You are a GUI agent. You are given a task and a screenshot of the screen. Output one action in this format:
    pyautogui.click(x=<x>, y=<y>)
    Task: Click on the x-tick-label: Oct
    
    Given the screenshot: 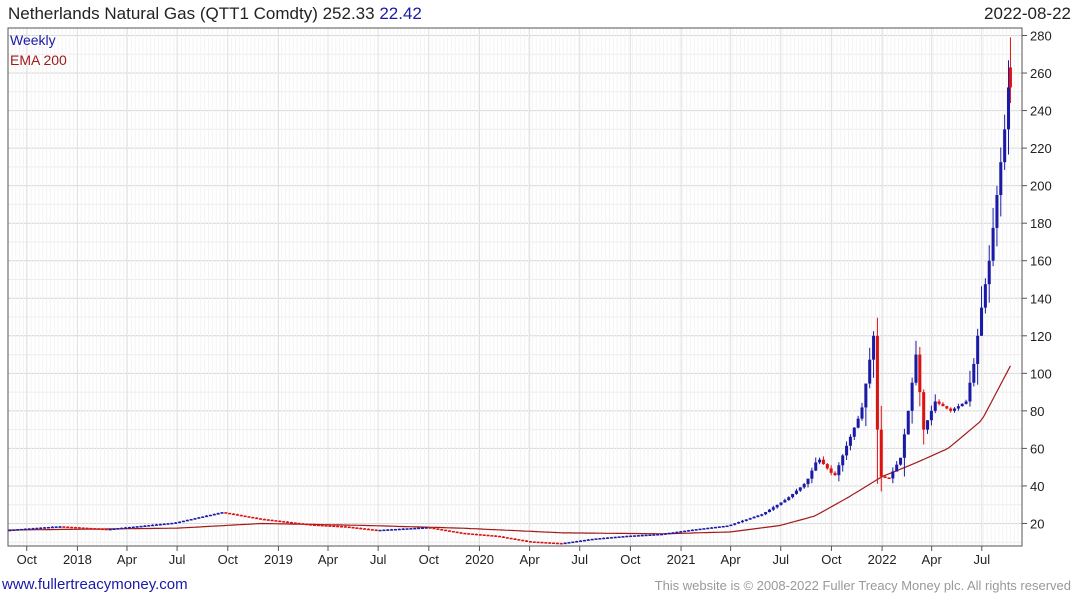 What is the action you would take?
    pyautogui.click(x=27, y=559)
    